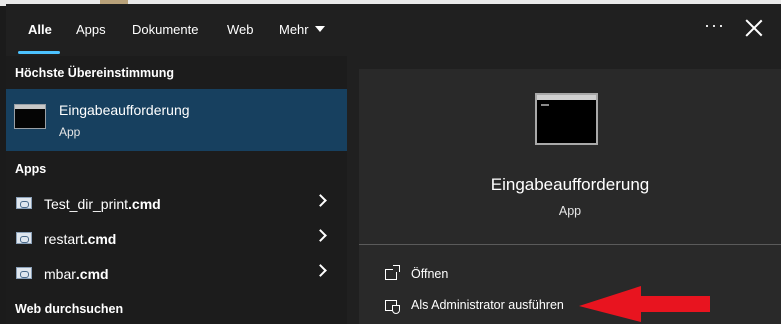 The width and height of the screenshot is (781, 324). Describe the element at coordinates (69, 309) in the screenshot. I see `web-search-heading: Web durchsuchen` at that location.